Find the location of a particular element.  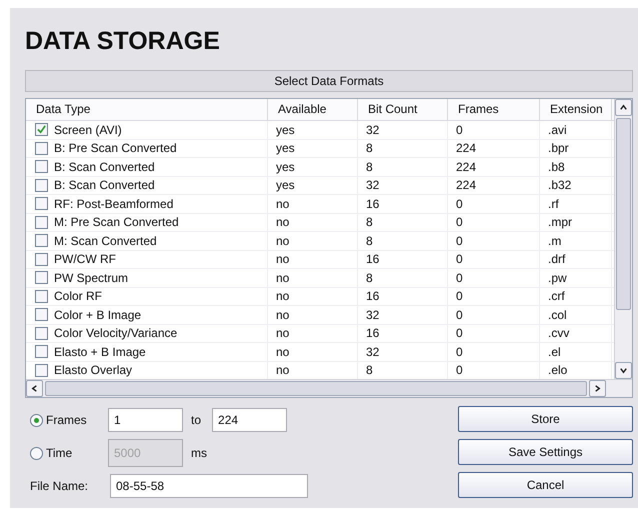

table-cell: Color RF is located at coordinates (78, 296).